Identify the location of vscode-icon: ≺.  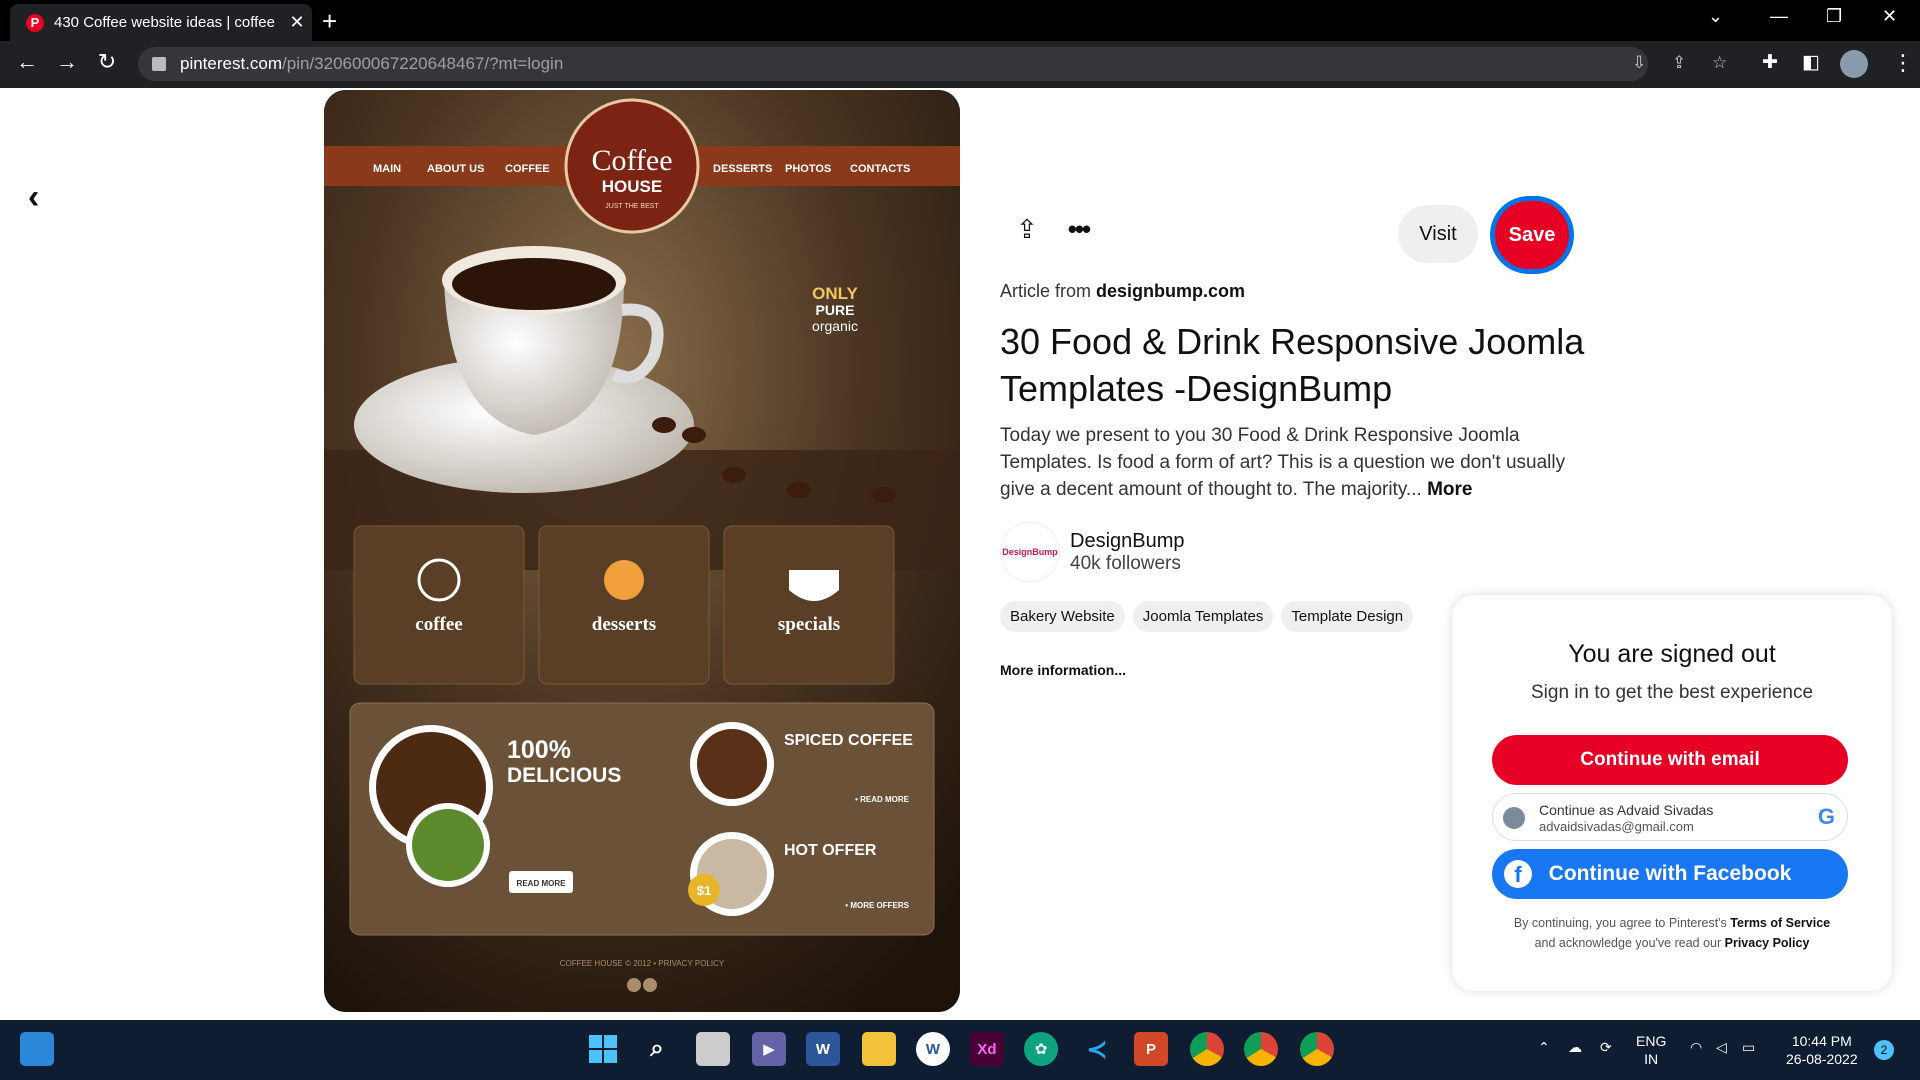
(1097, 1049).